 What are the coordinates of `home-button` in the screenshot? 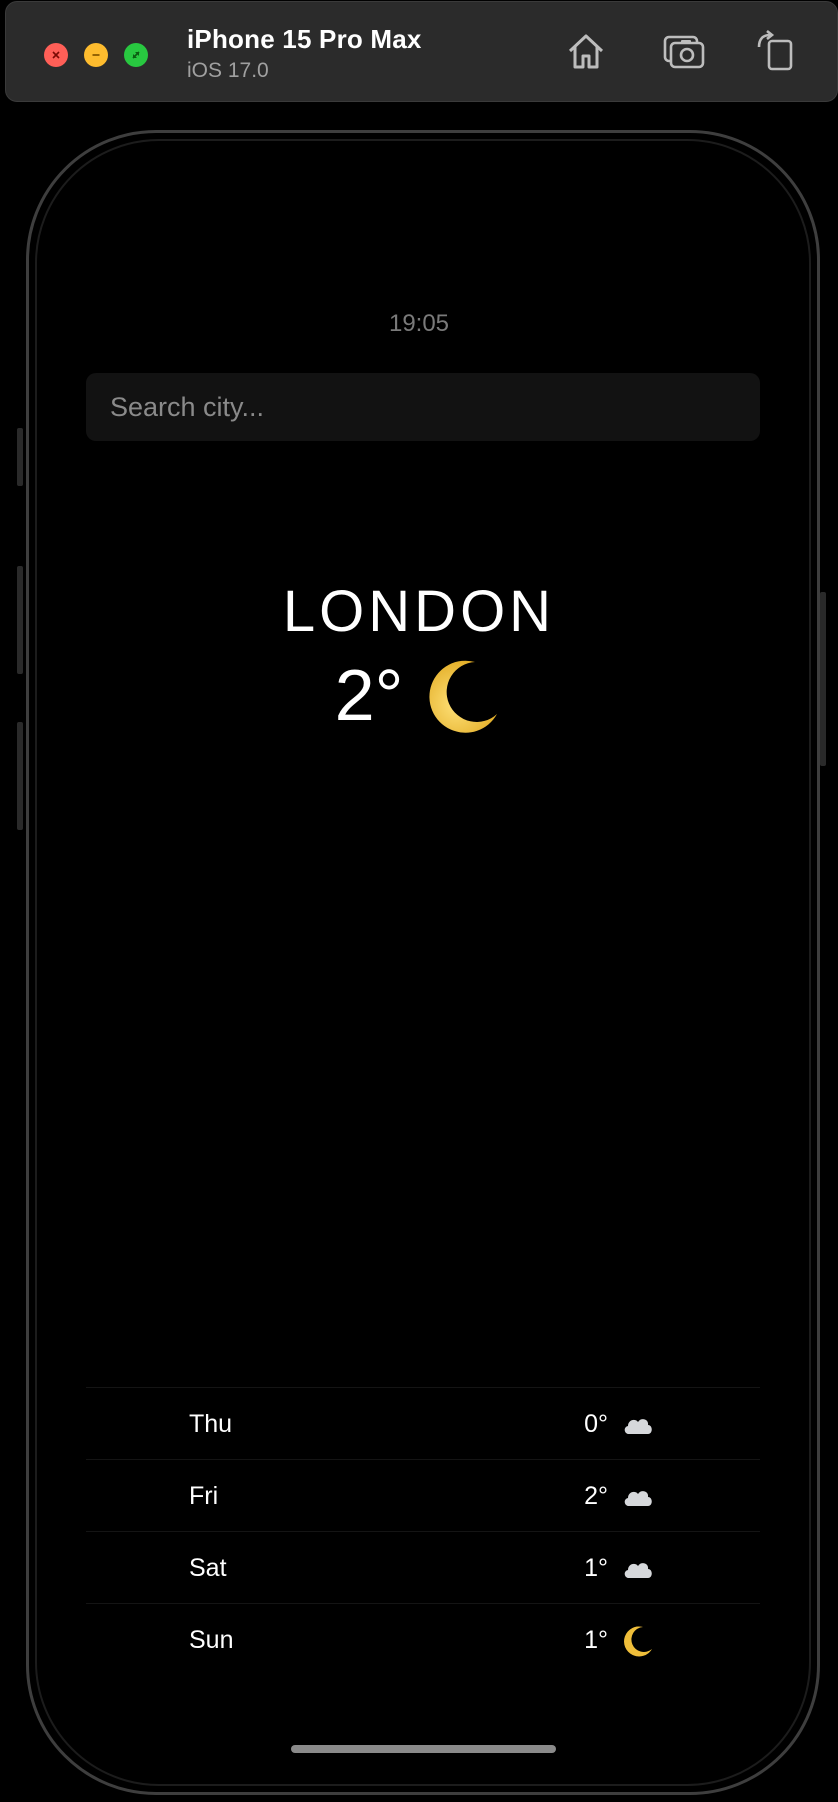 It's located at (586, 51).